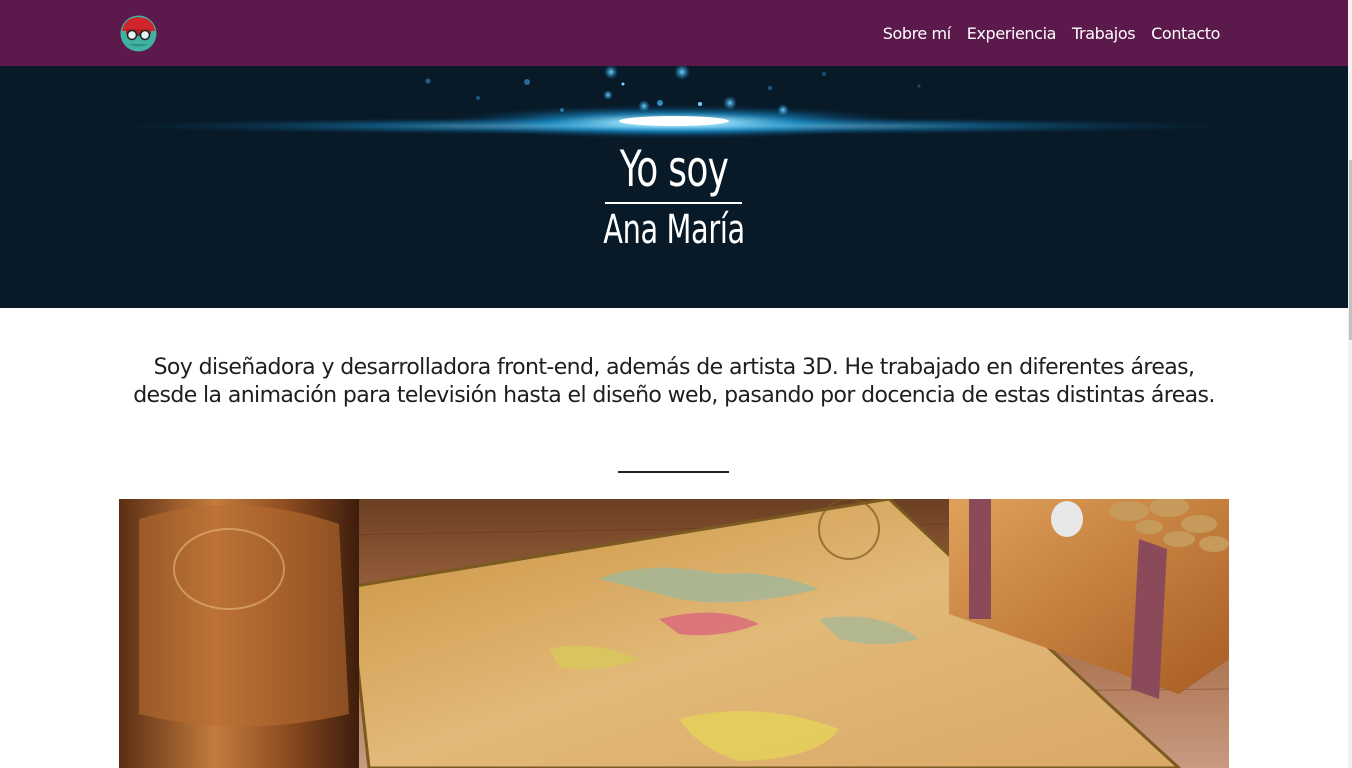  I want to click on nav-link-sobre-mi: Sobre mí, so click(917, 33).